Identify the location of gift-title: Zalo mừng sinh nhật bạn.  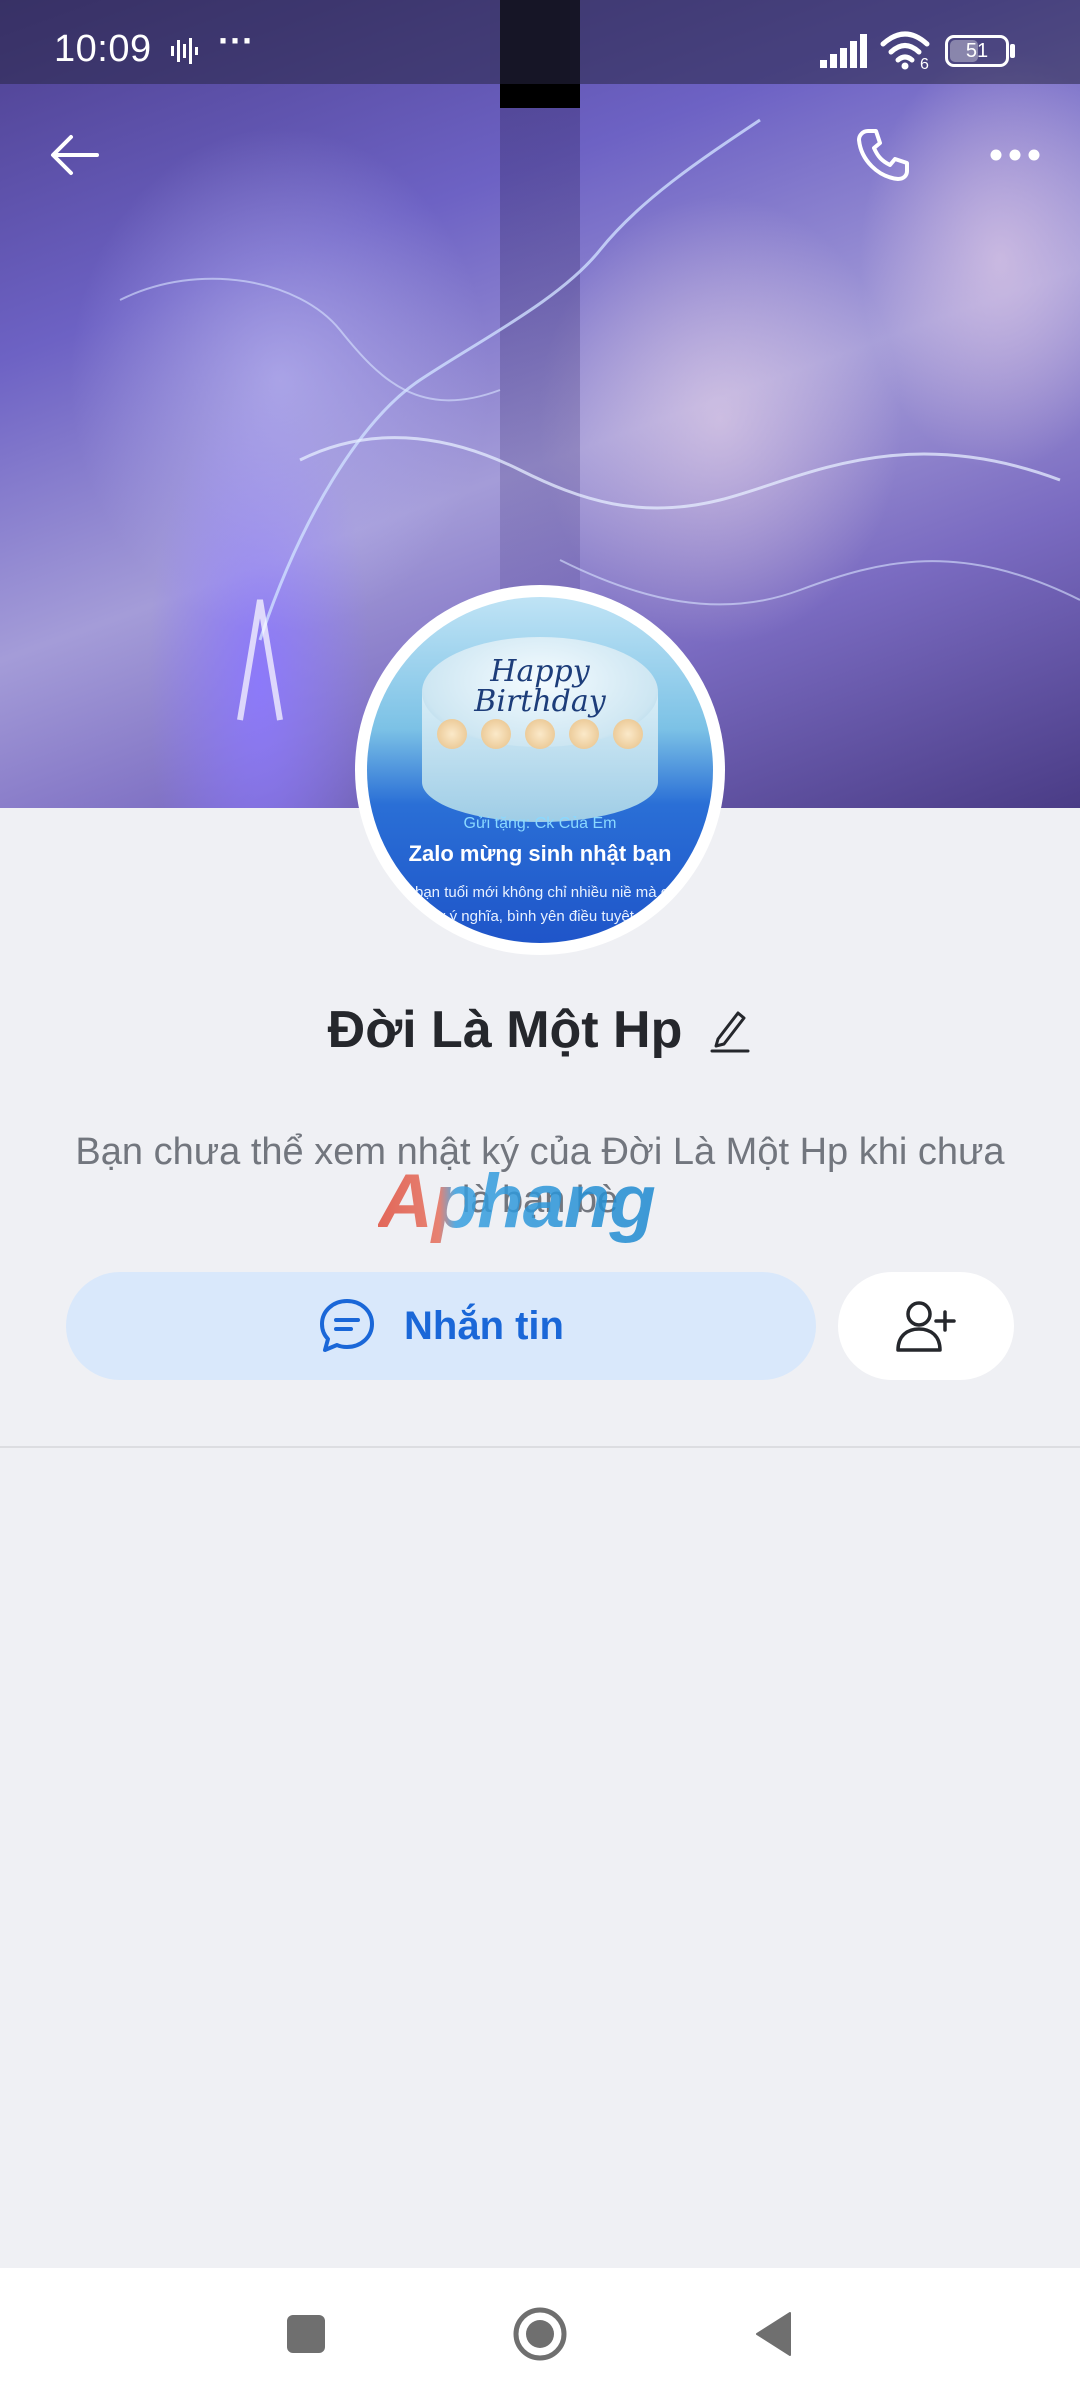
(540, 853).